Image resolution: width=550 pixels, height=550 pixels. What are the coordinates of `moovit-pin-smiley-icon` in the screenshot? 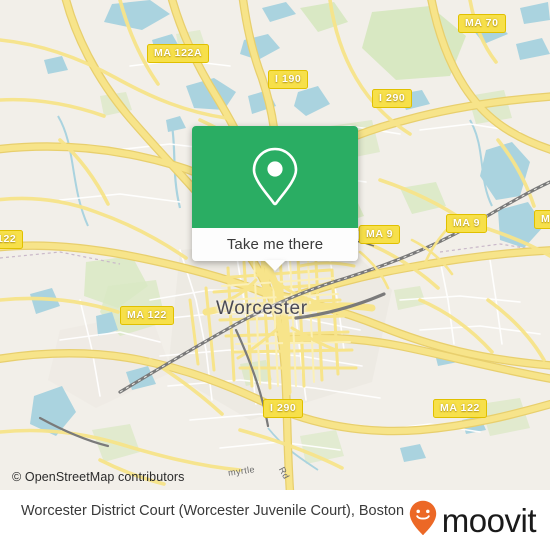 It's located at (423, 520).